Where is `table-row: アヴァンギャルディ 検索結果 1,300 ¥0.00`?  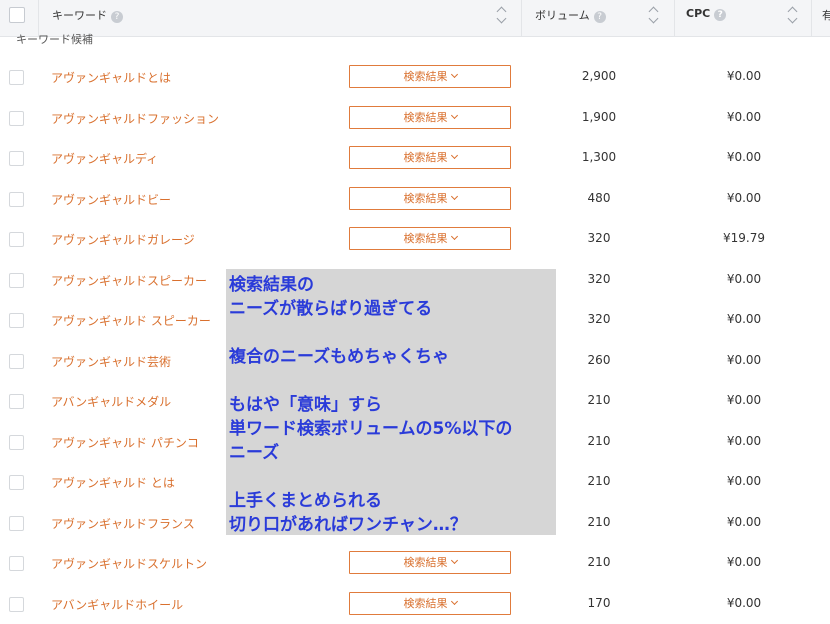 table-row: アヴァンギャルディ 検索結果 1,300 ¥0.00 is located at coordinates (415, 158).